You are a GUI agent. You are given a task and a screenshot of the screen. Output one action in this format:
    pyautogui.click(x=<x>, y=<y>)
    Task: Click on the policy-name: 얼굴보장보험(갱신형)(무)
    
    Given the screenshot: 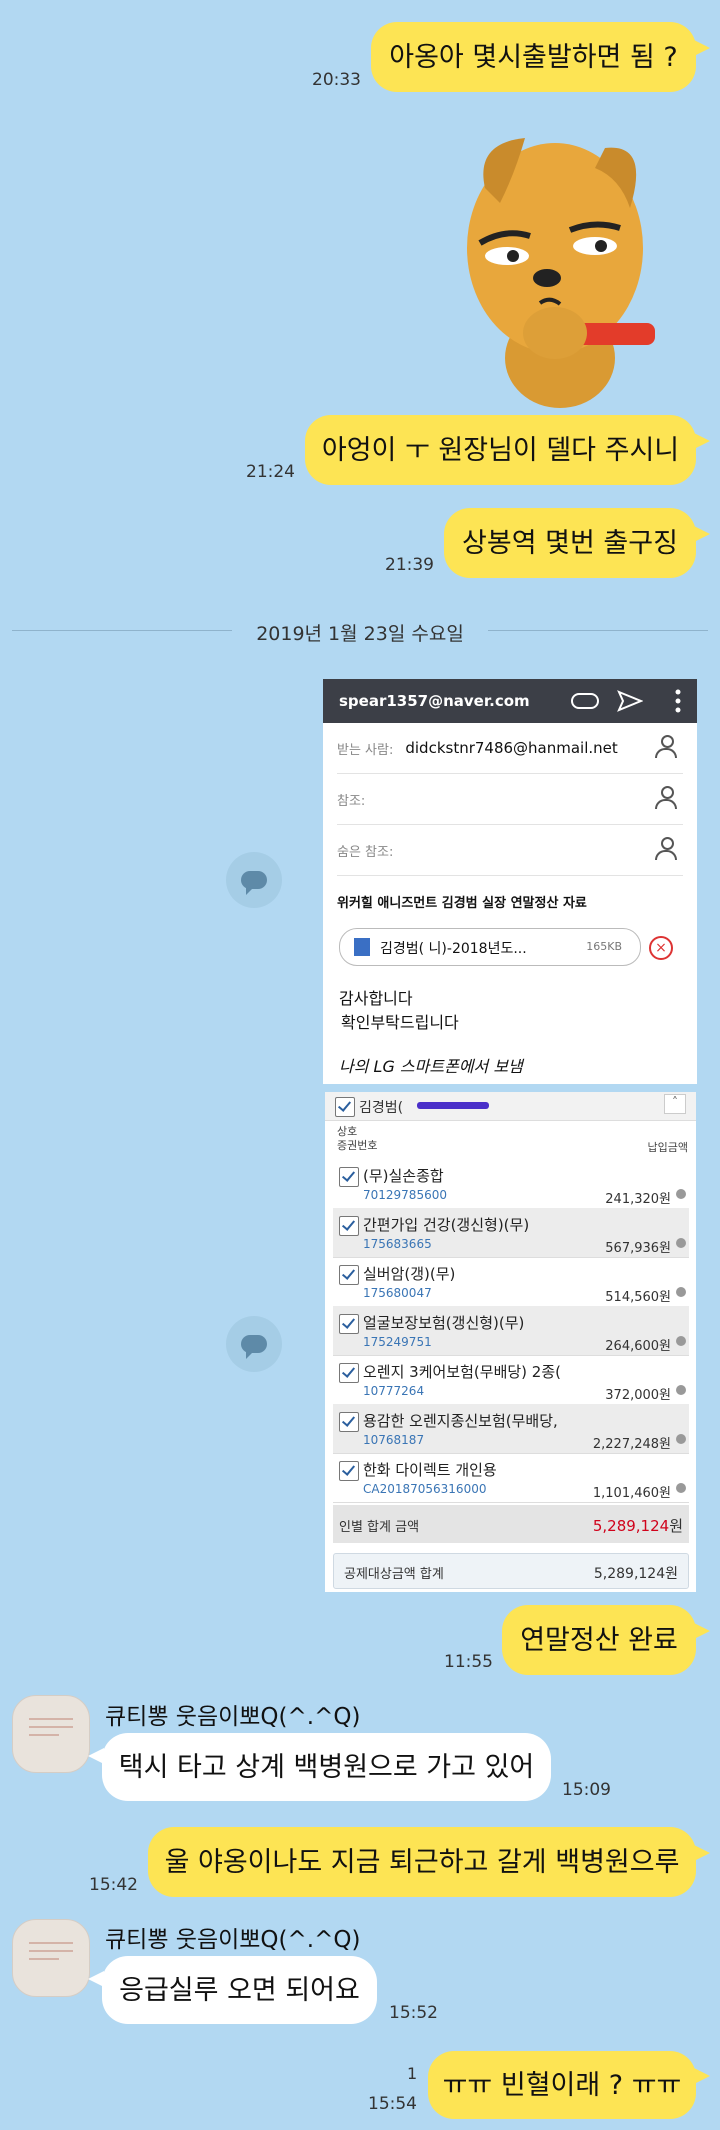 What is the action you would take?
    pyautogui.click(x=444, y=1323)
    